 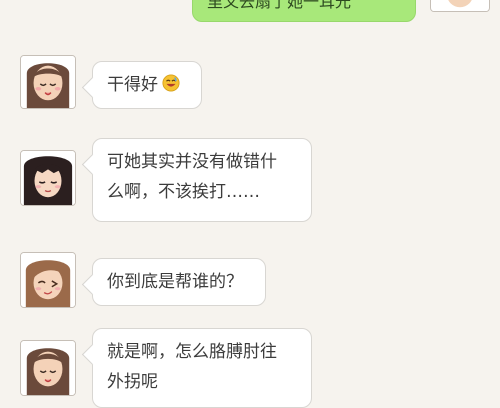 I want to click on message-text: 你到底是帮谁的？, so click(x=175, y=282).